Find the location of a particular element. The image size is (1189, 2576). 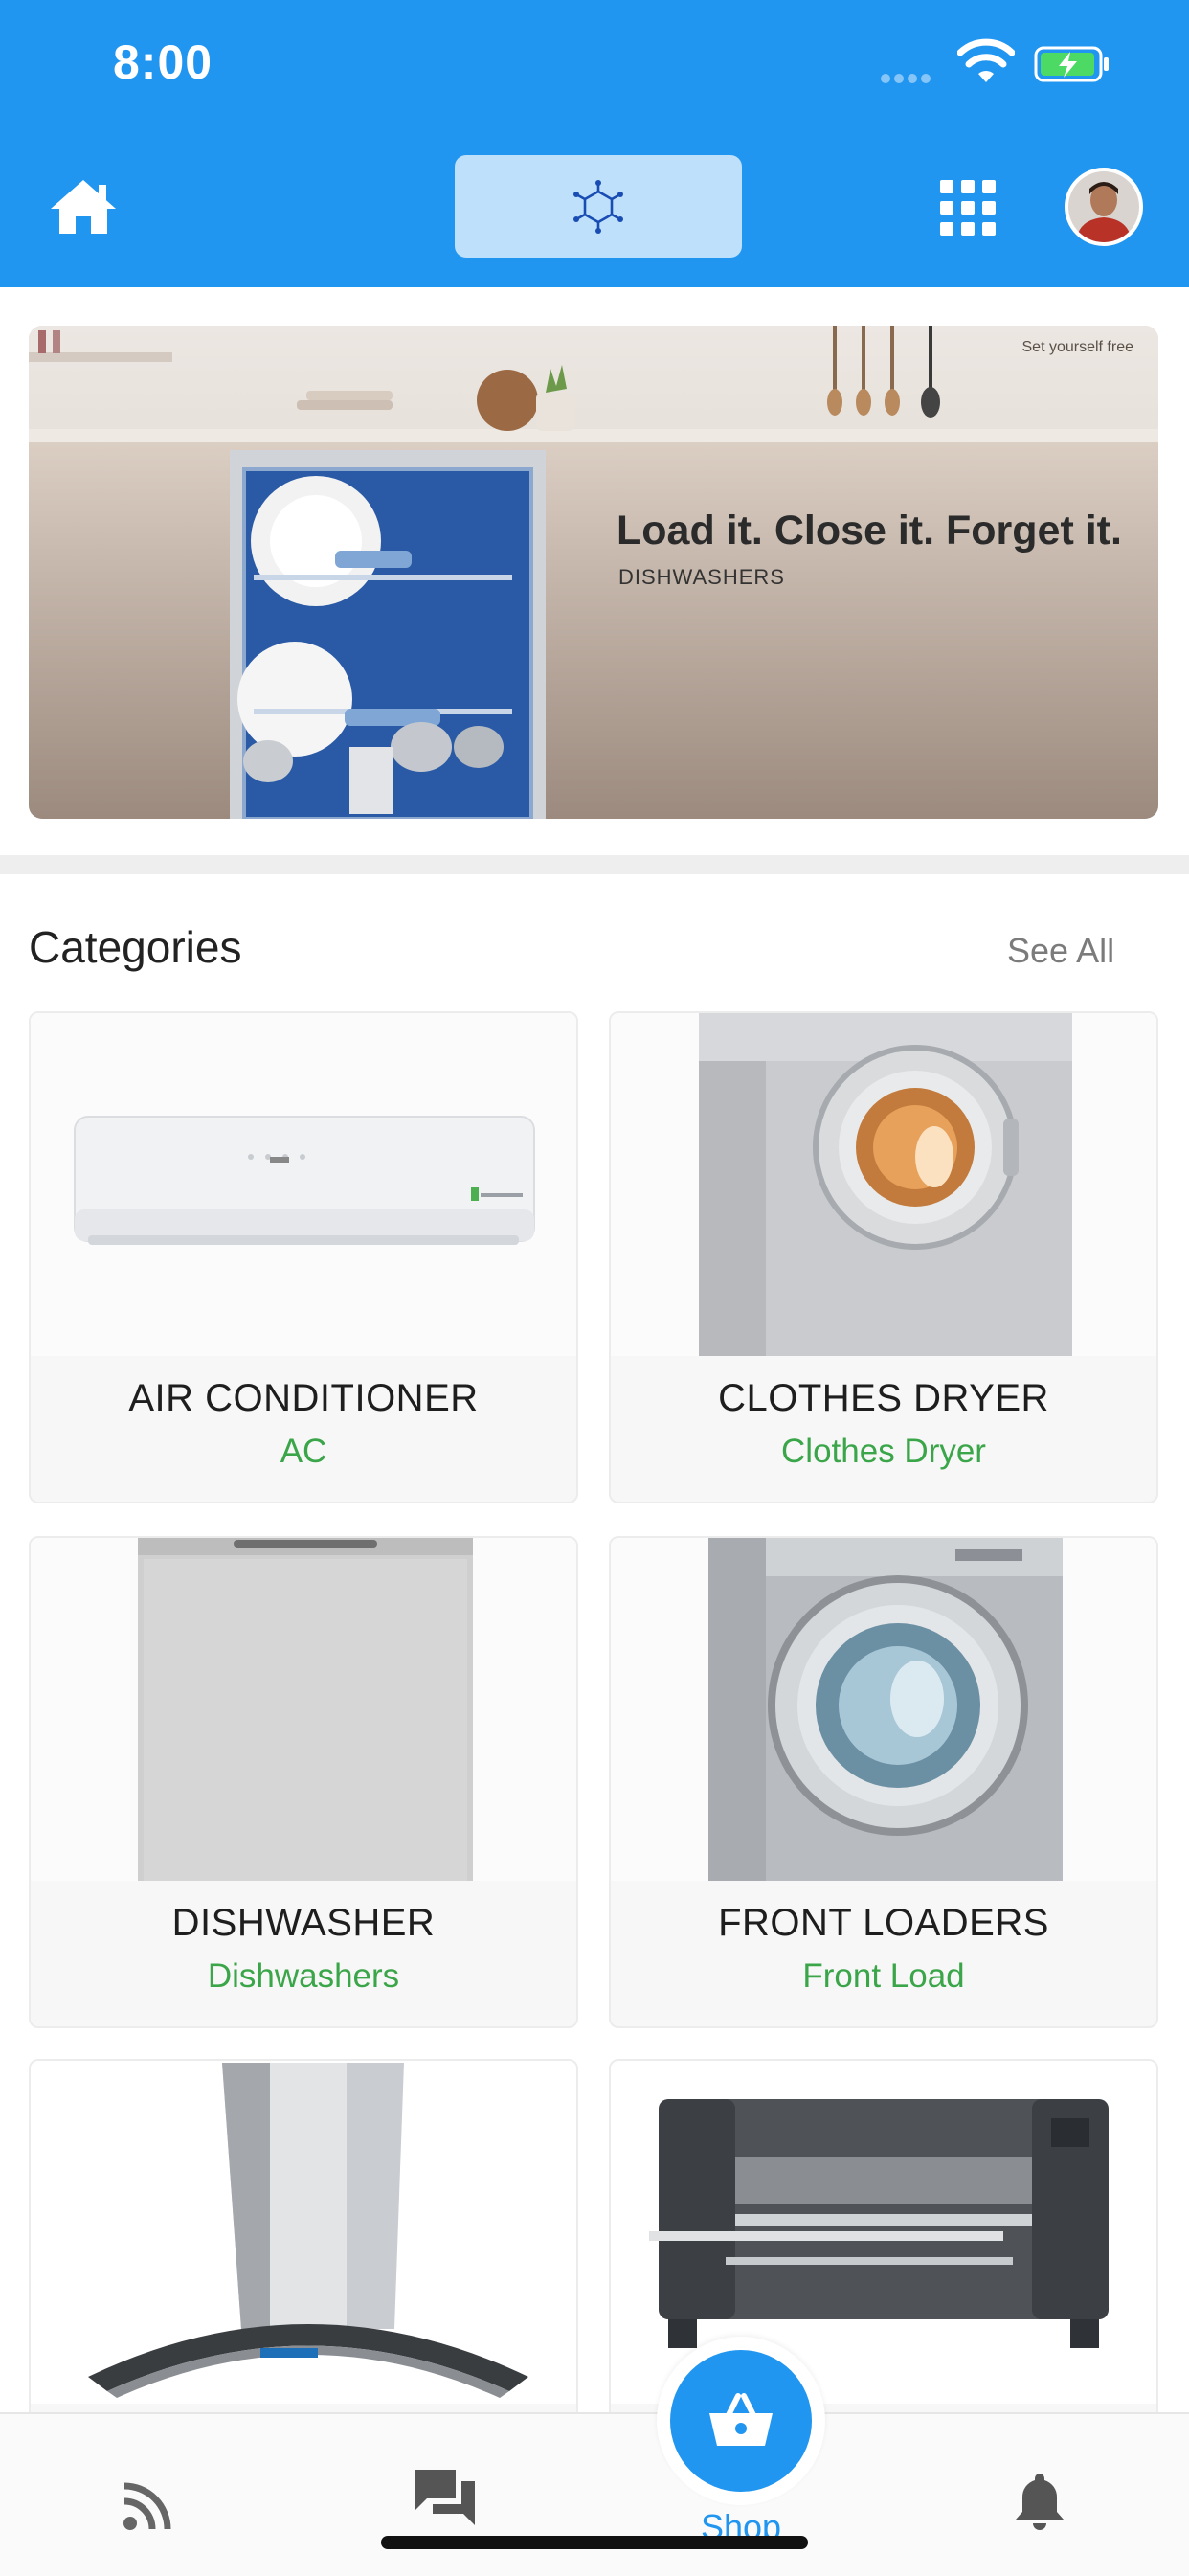

category-subtitle: AC is located at coordinates (303, 1451).